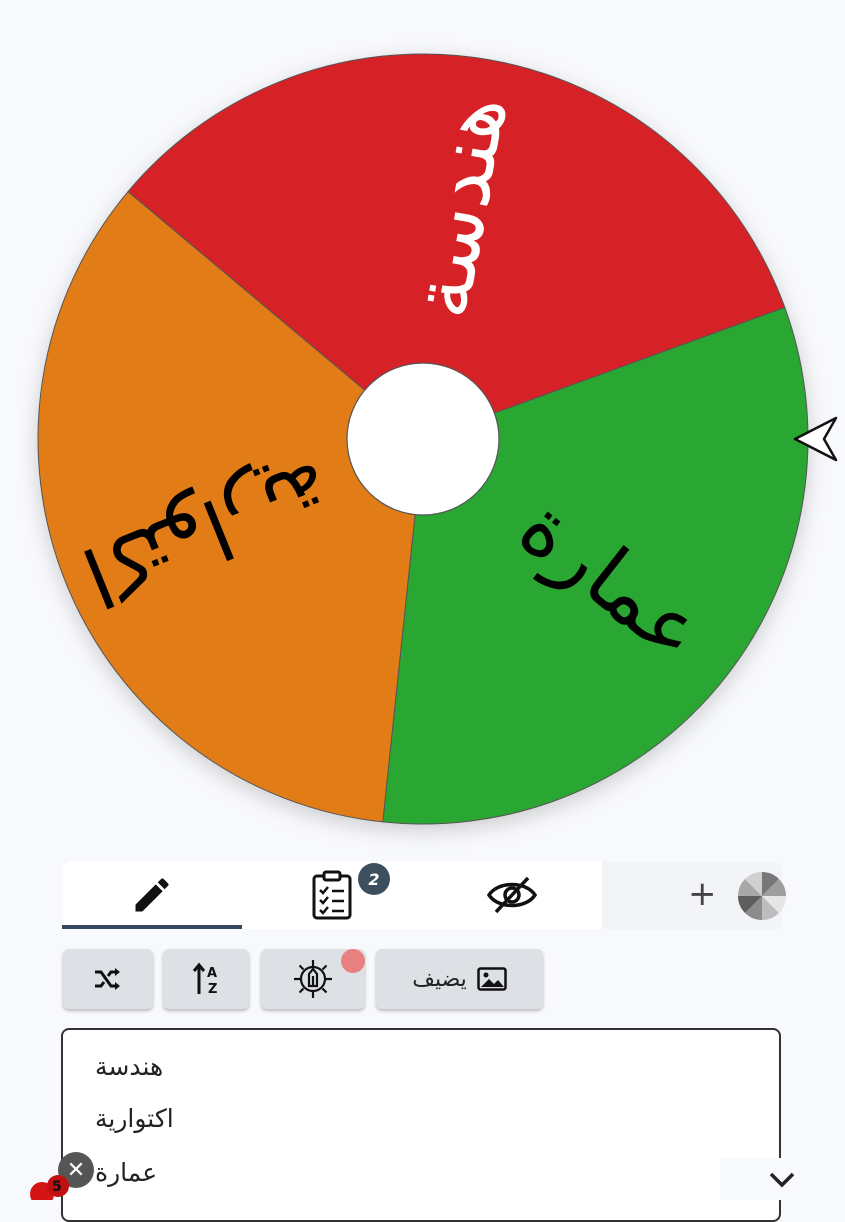 This screenshot has width=845, height=1222. Describe the element at coordinates (439, 979) in the screenshot. I see `add-image-label: يضيف` at that location.